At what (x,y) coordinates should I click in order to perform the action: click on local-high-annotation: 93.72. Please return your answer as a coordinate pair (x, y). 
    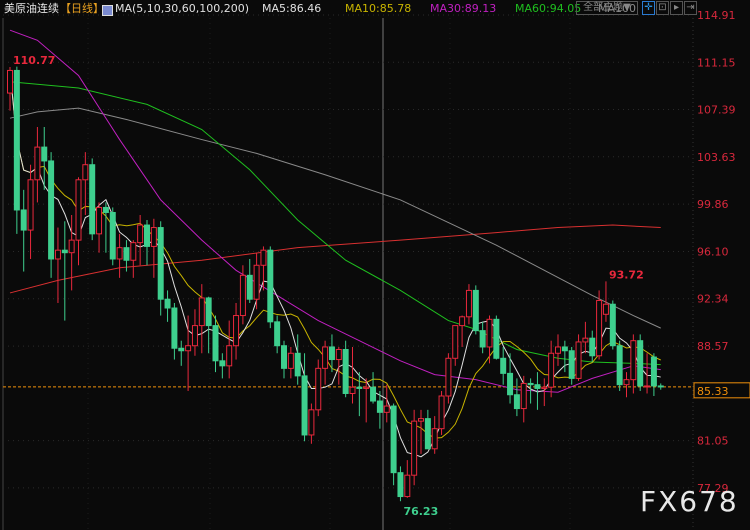
    Looking at the image, I should click on (626, 274).